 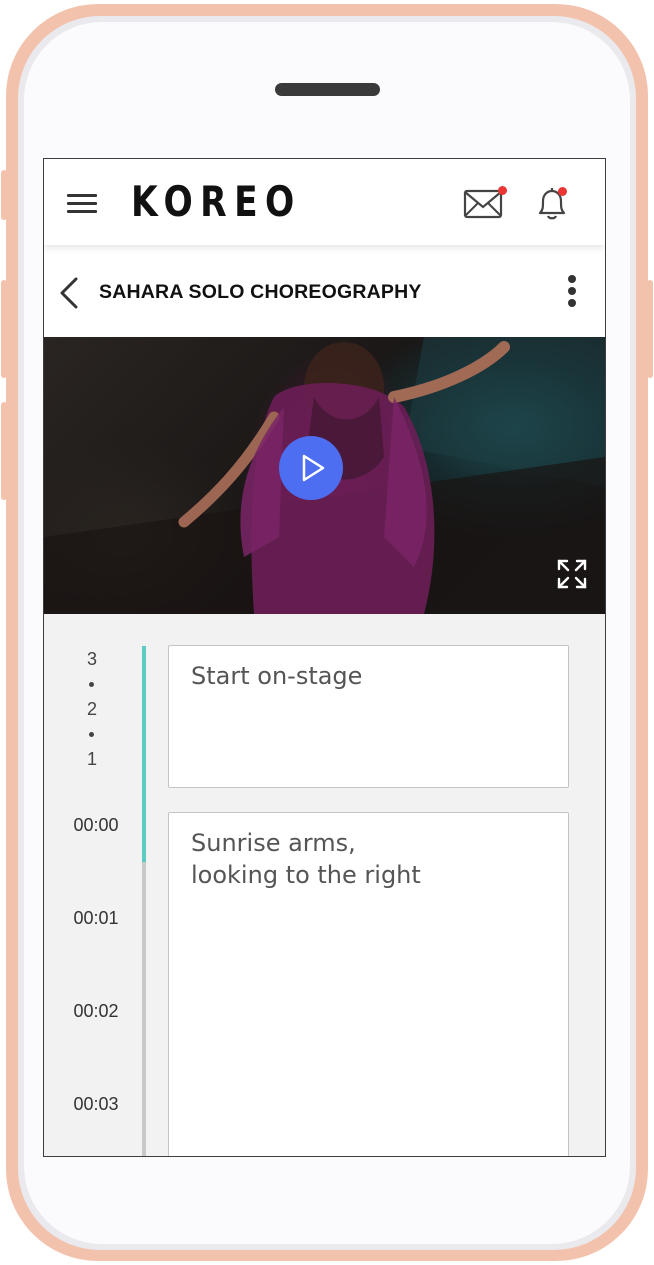 I want to click on app-logo: KOREO, so click(x=216, y=201).